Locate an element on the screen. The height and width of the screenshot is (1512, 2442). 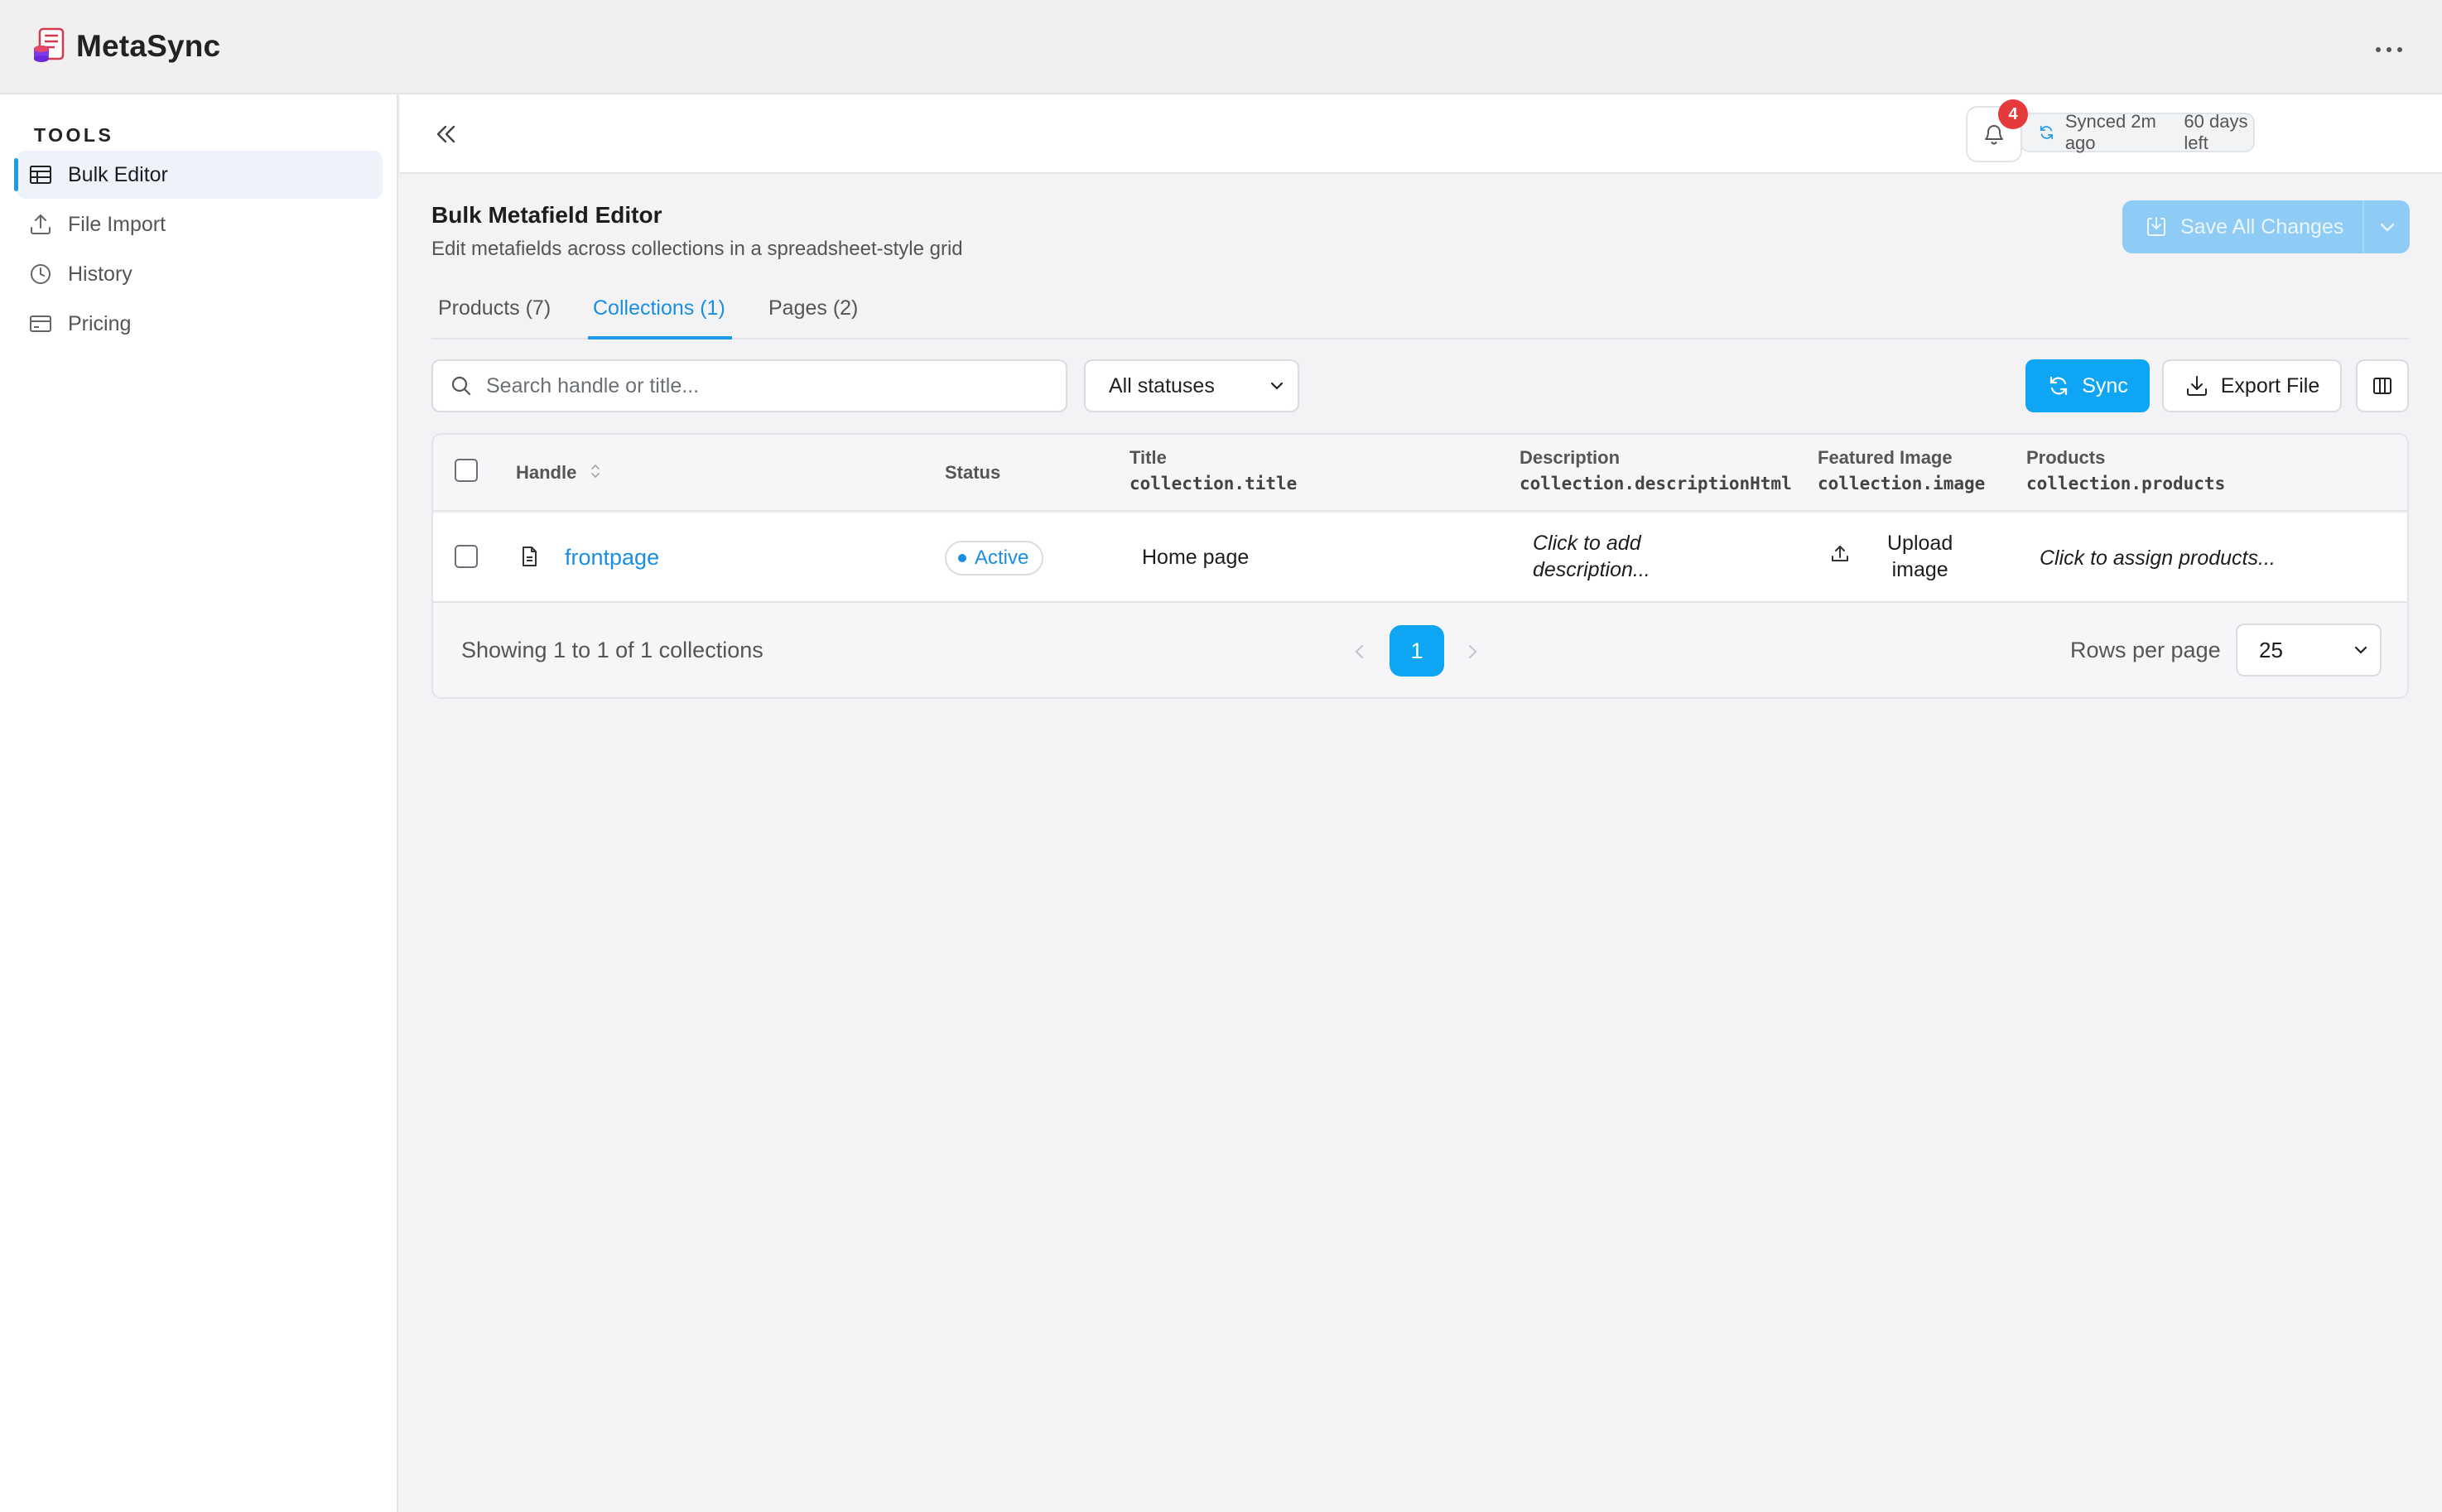
export-file-button: Export File is located at coordinates (2252, 385).